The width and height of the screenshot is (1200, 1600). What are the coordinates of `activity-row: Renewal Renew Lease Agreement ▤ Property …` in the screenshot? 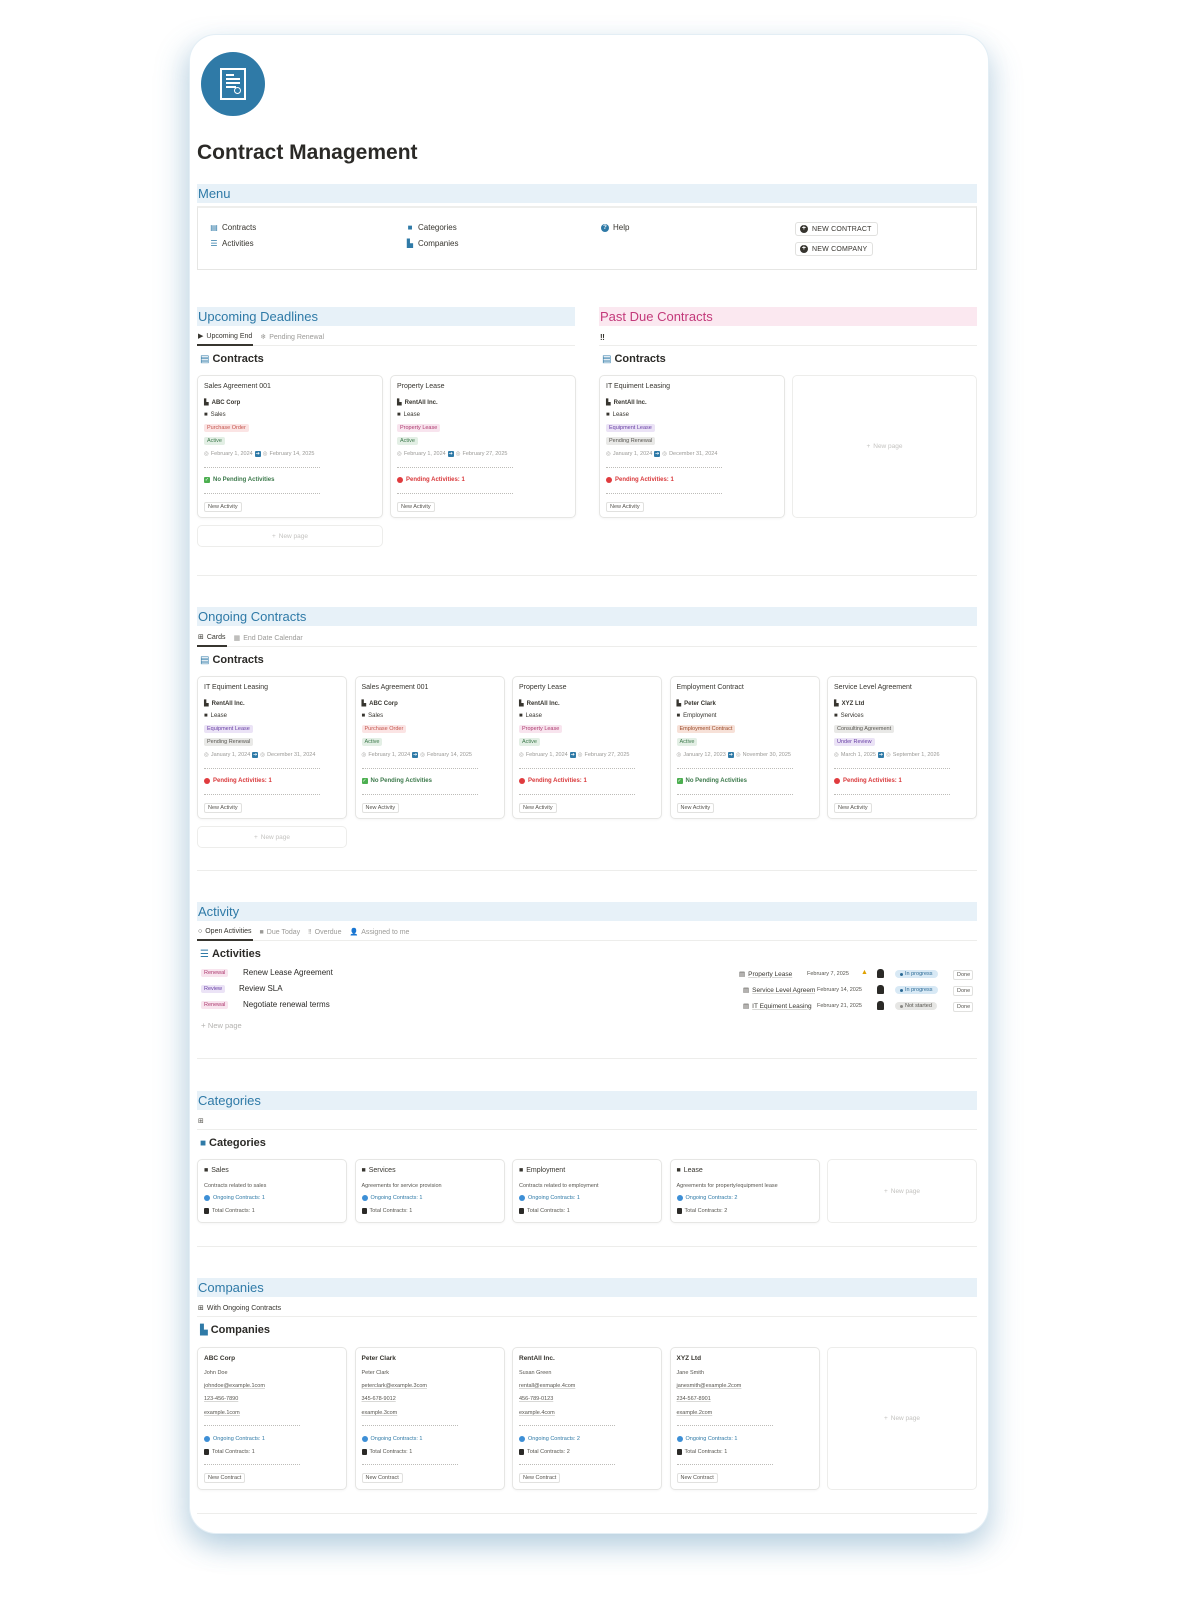 It's located at (589, 974).